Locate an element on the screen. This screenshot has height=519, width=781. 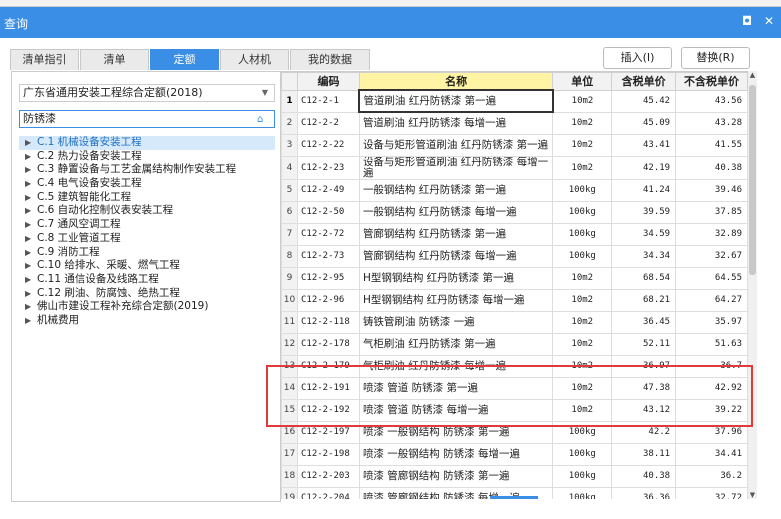
row-price-without-tax: 42.92 is located at coordinates (711, 388).